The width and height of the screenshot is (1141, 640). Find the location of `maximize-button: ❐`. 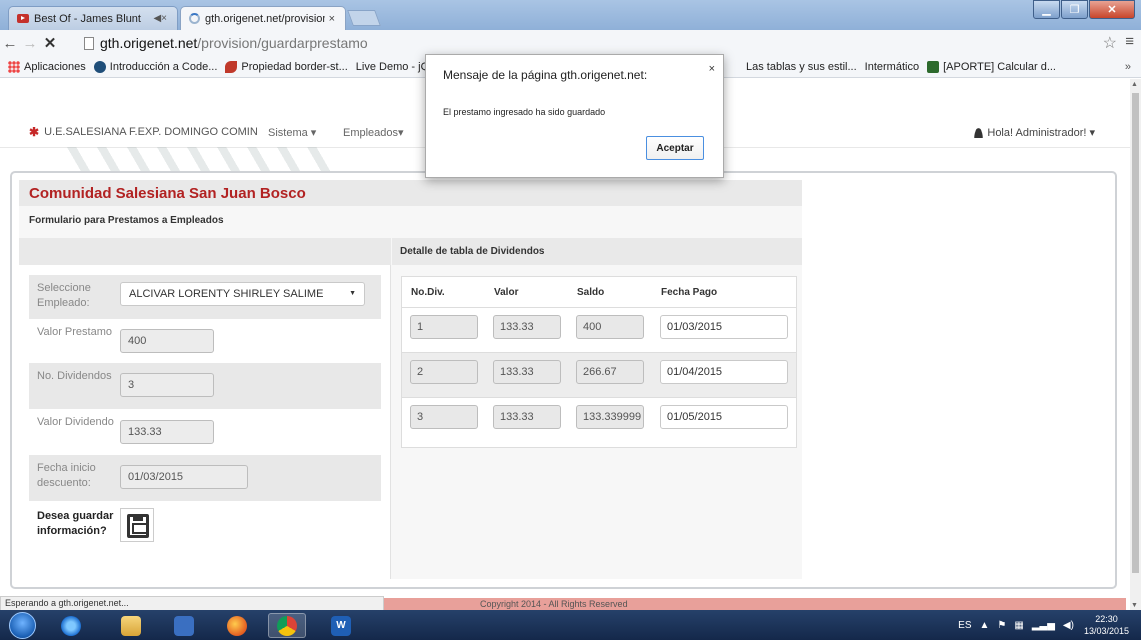

maximize-button: ❐ is located at coordinates (1074, 9).